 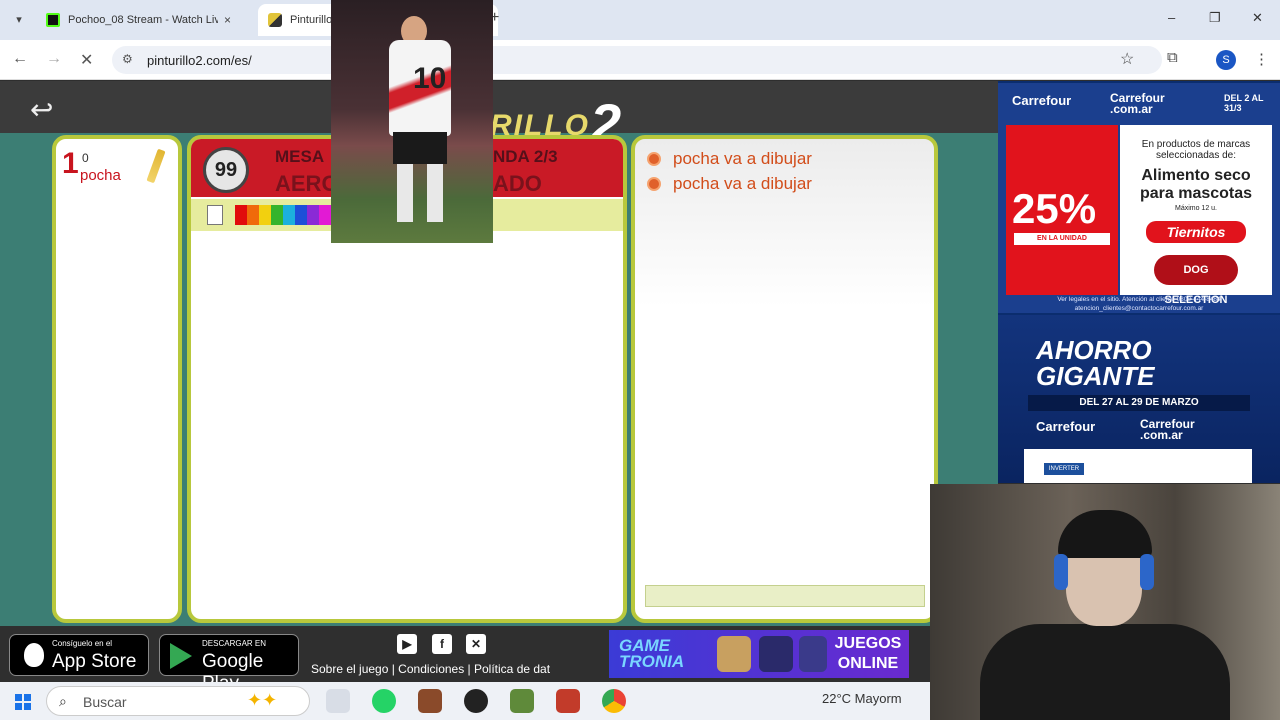 What do you see at coordinates (63, 701) in the screenshot?
I see `search-icon: ⌕` at bounding box center [63, 701].